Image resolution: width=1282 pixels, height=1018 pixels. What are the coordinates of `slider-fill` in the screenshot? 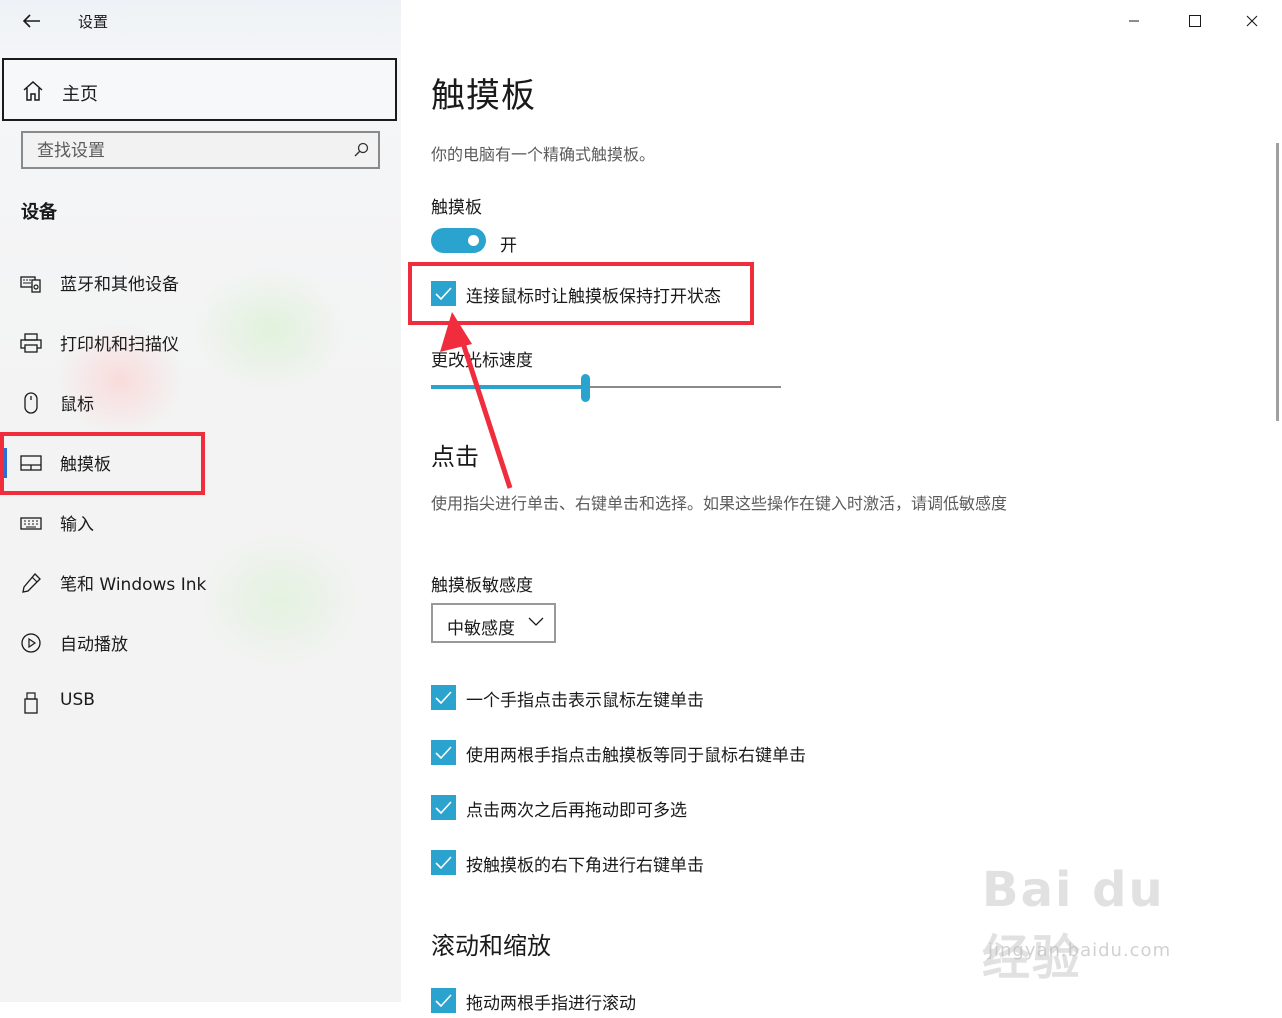 It's located at (508, 387).